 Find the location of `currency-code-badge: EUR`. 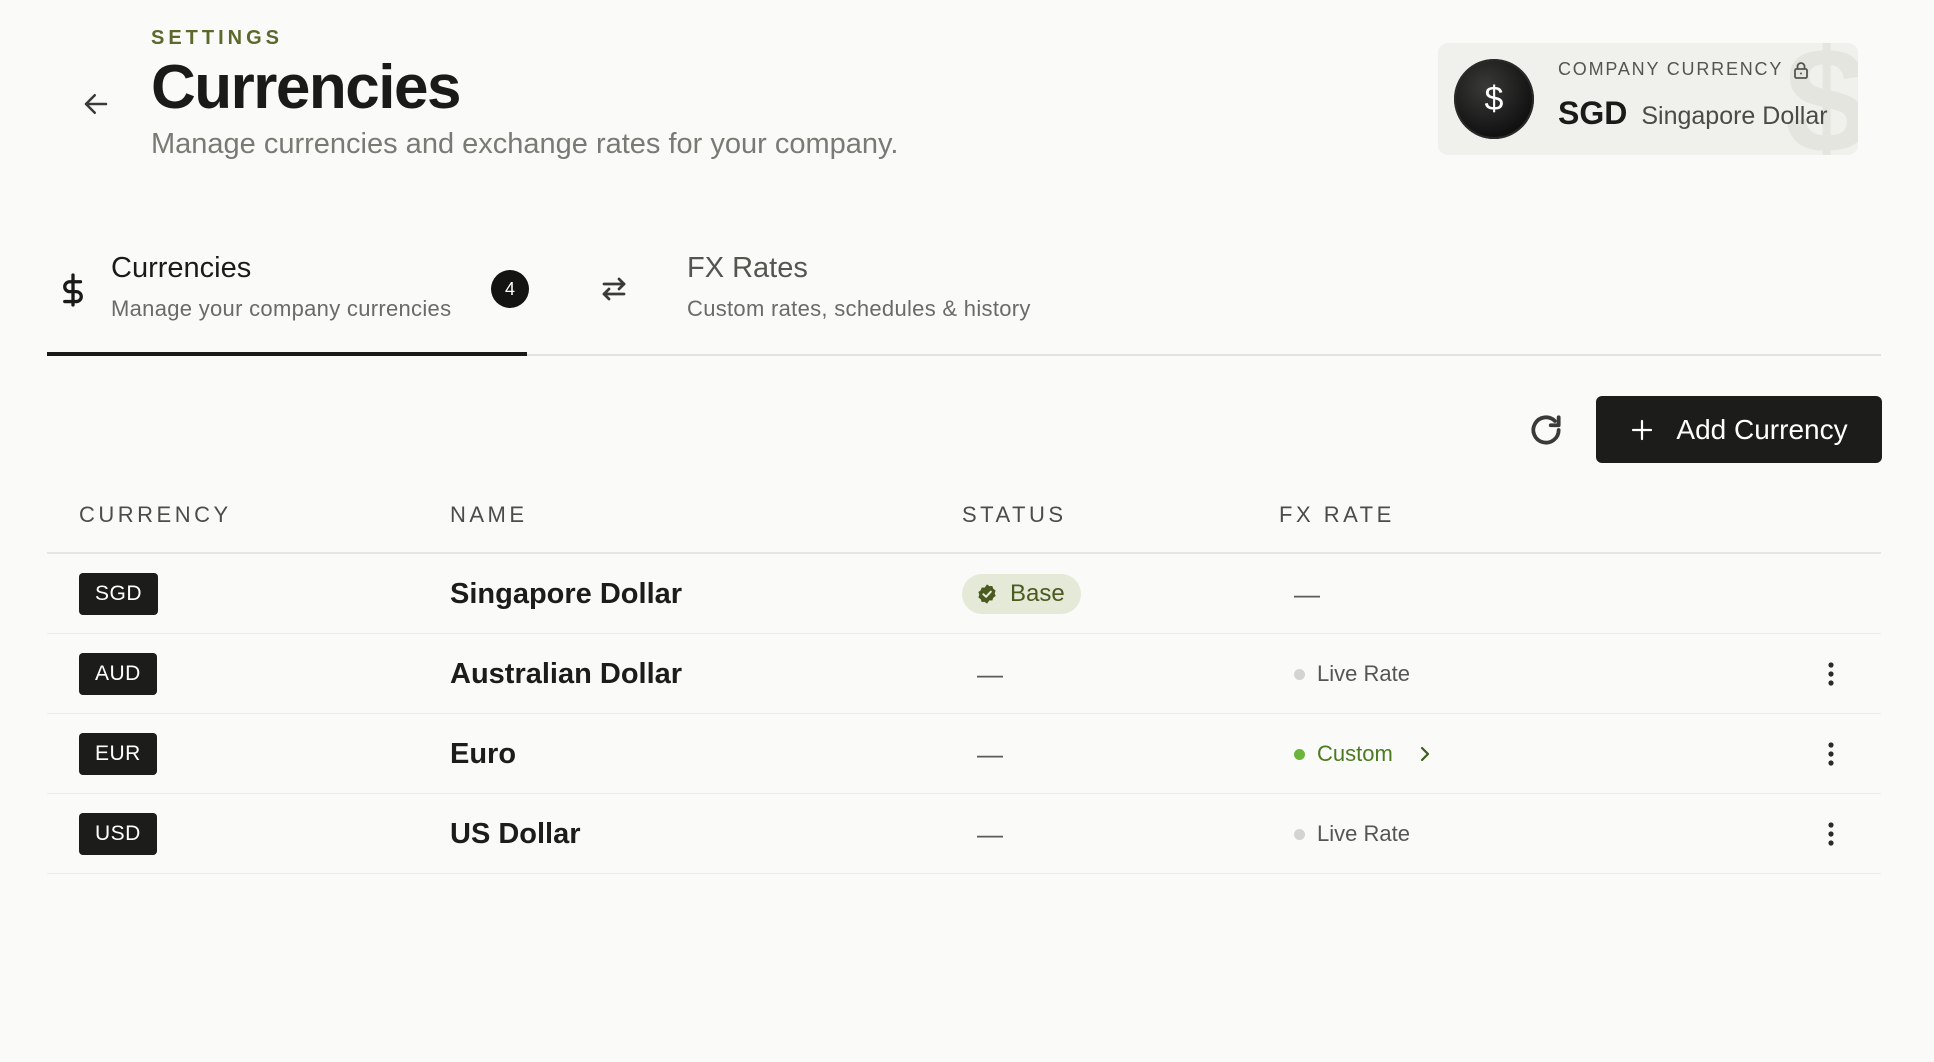

currency-code-badge: EUR is located at coordinates (118, 754).